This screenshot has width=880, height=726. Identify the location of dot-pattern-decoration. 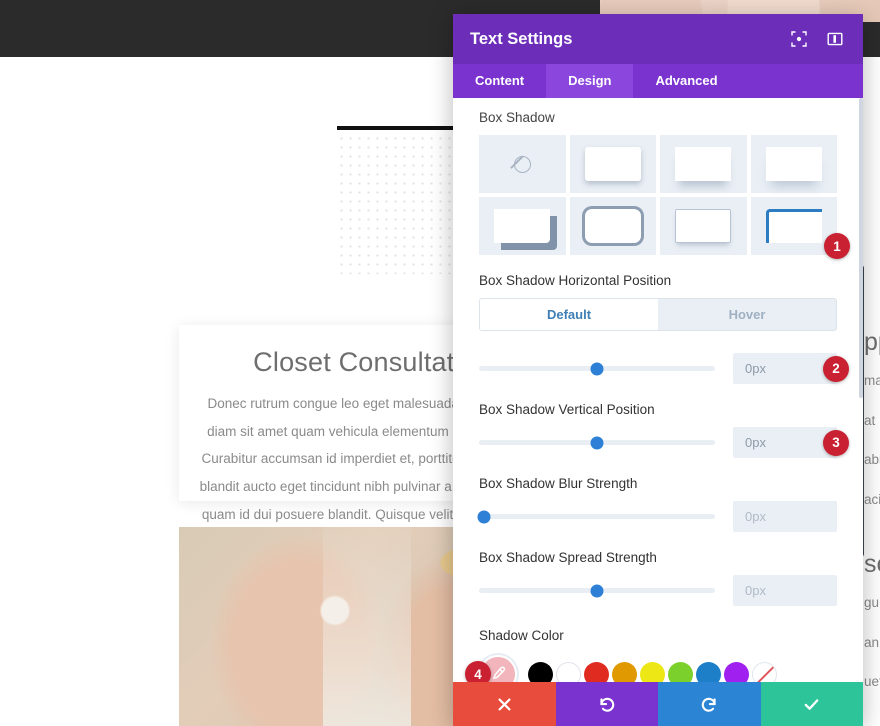
(398, 204).